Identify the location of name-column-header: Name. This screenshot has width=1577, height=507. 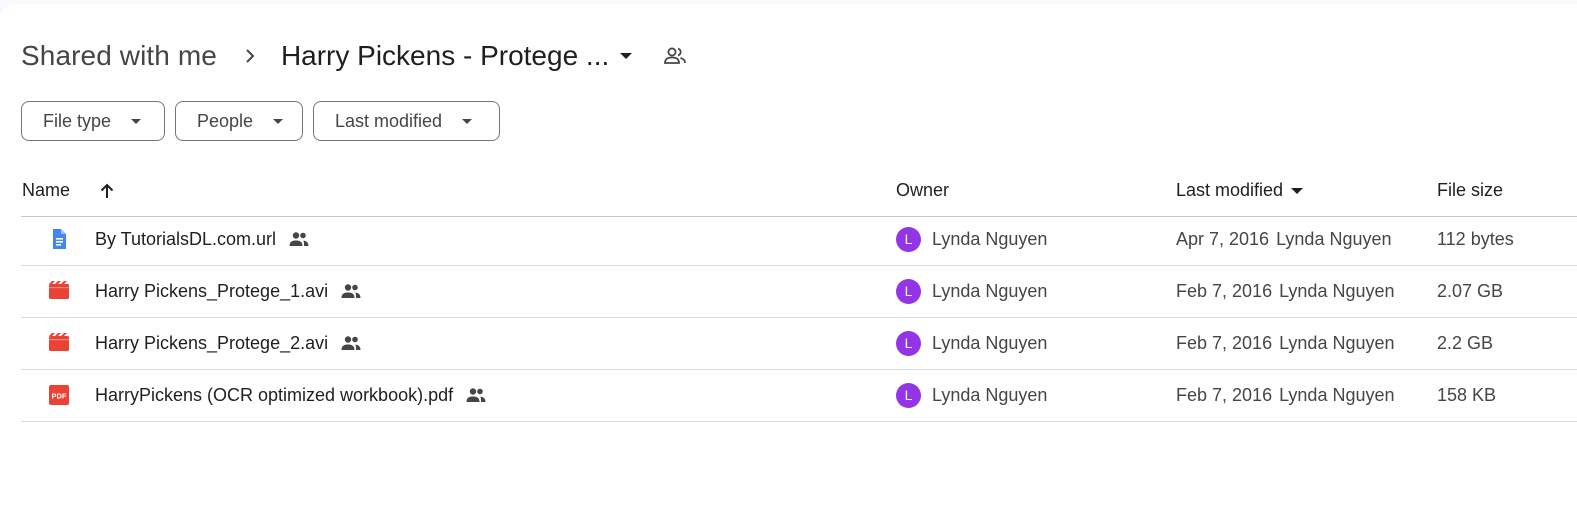
(69, 190).